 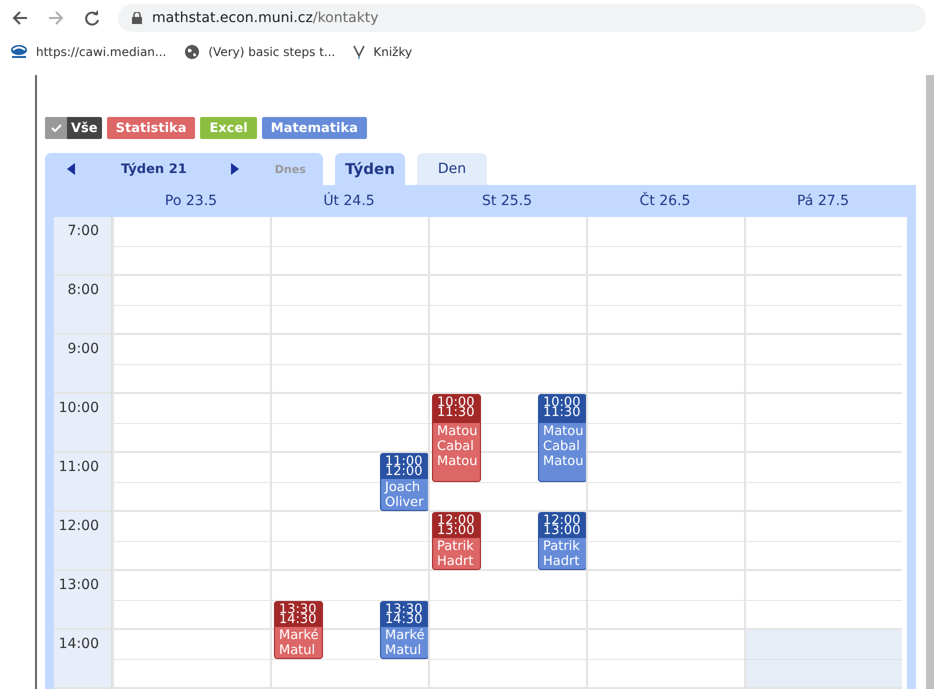 I want to click on reload-icon, so click(x=92, y=18).